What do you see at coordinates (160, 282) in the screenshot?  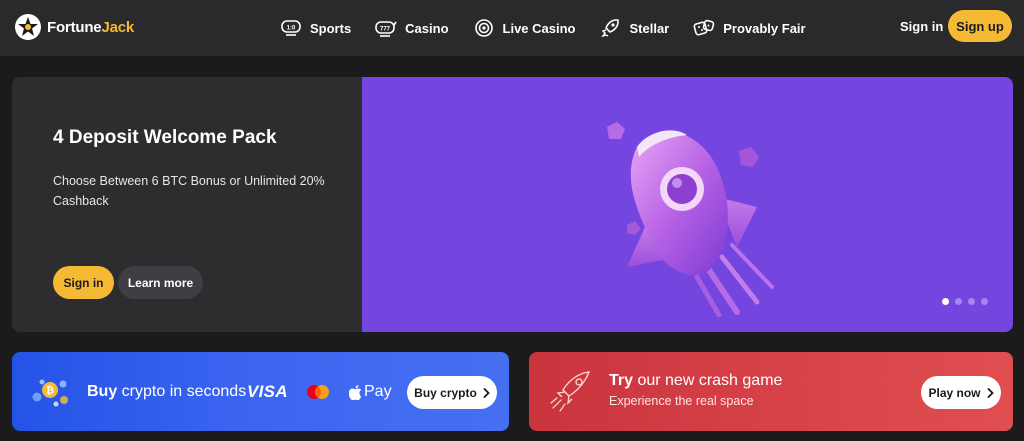 I see `hero-learn-more-button: Learn more` at bounding box center [160, 282].